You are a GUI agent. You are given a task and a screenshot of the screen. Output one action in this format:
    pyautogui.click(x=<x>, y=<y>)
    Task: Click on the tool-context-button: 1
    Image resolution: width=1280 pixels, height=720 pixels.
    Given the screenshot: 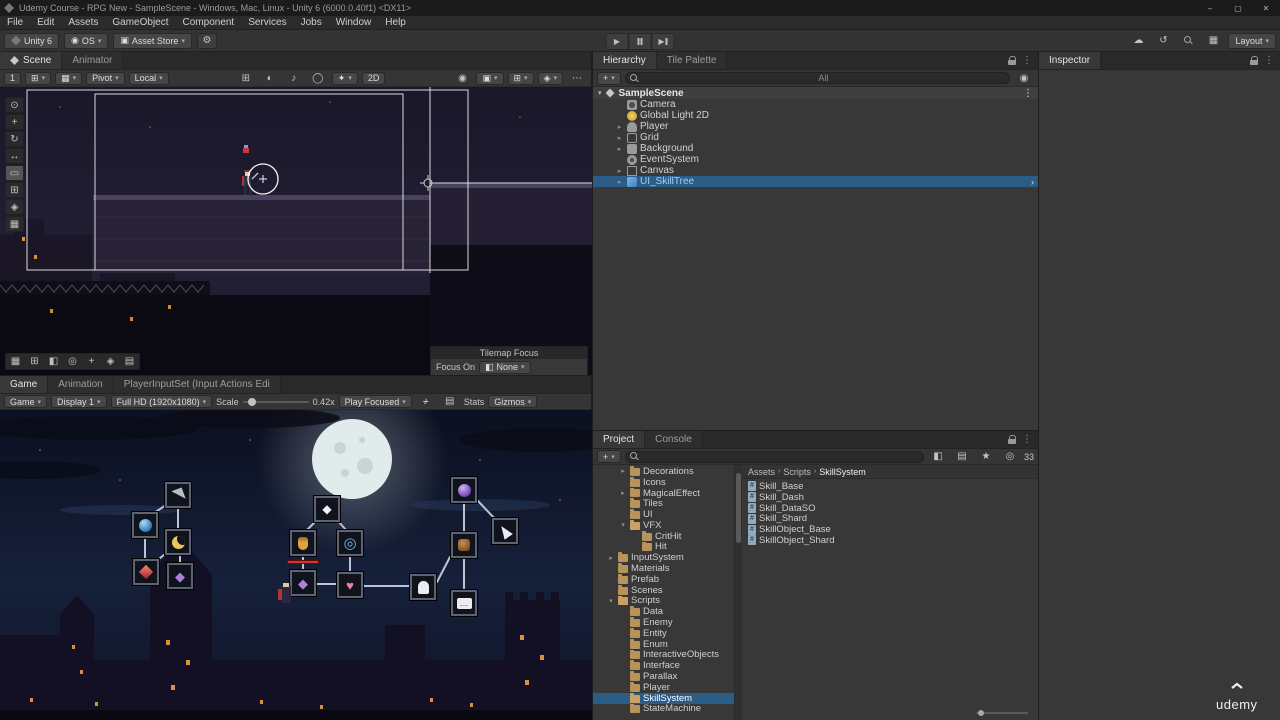 What is the action you would take?
    pyautogui.click(x=13, y=78)
    